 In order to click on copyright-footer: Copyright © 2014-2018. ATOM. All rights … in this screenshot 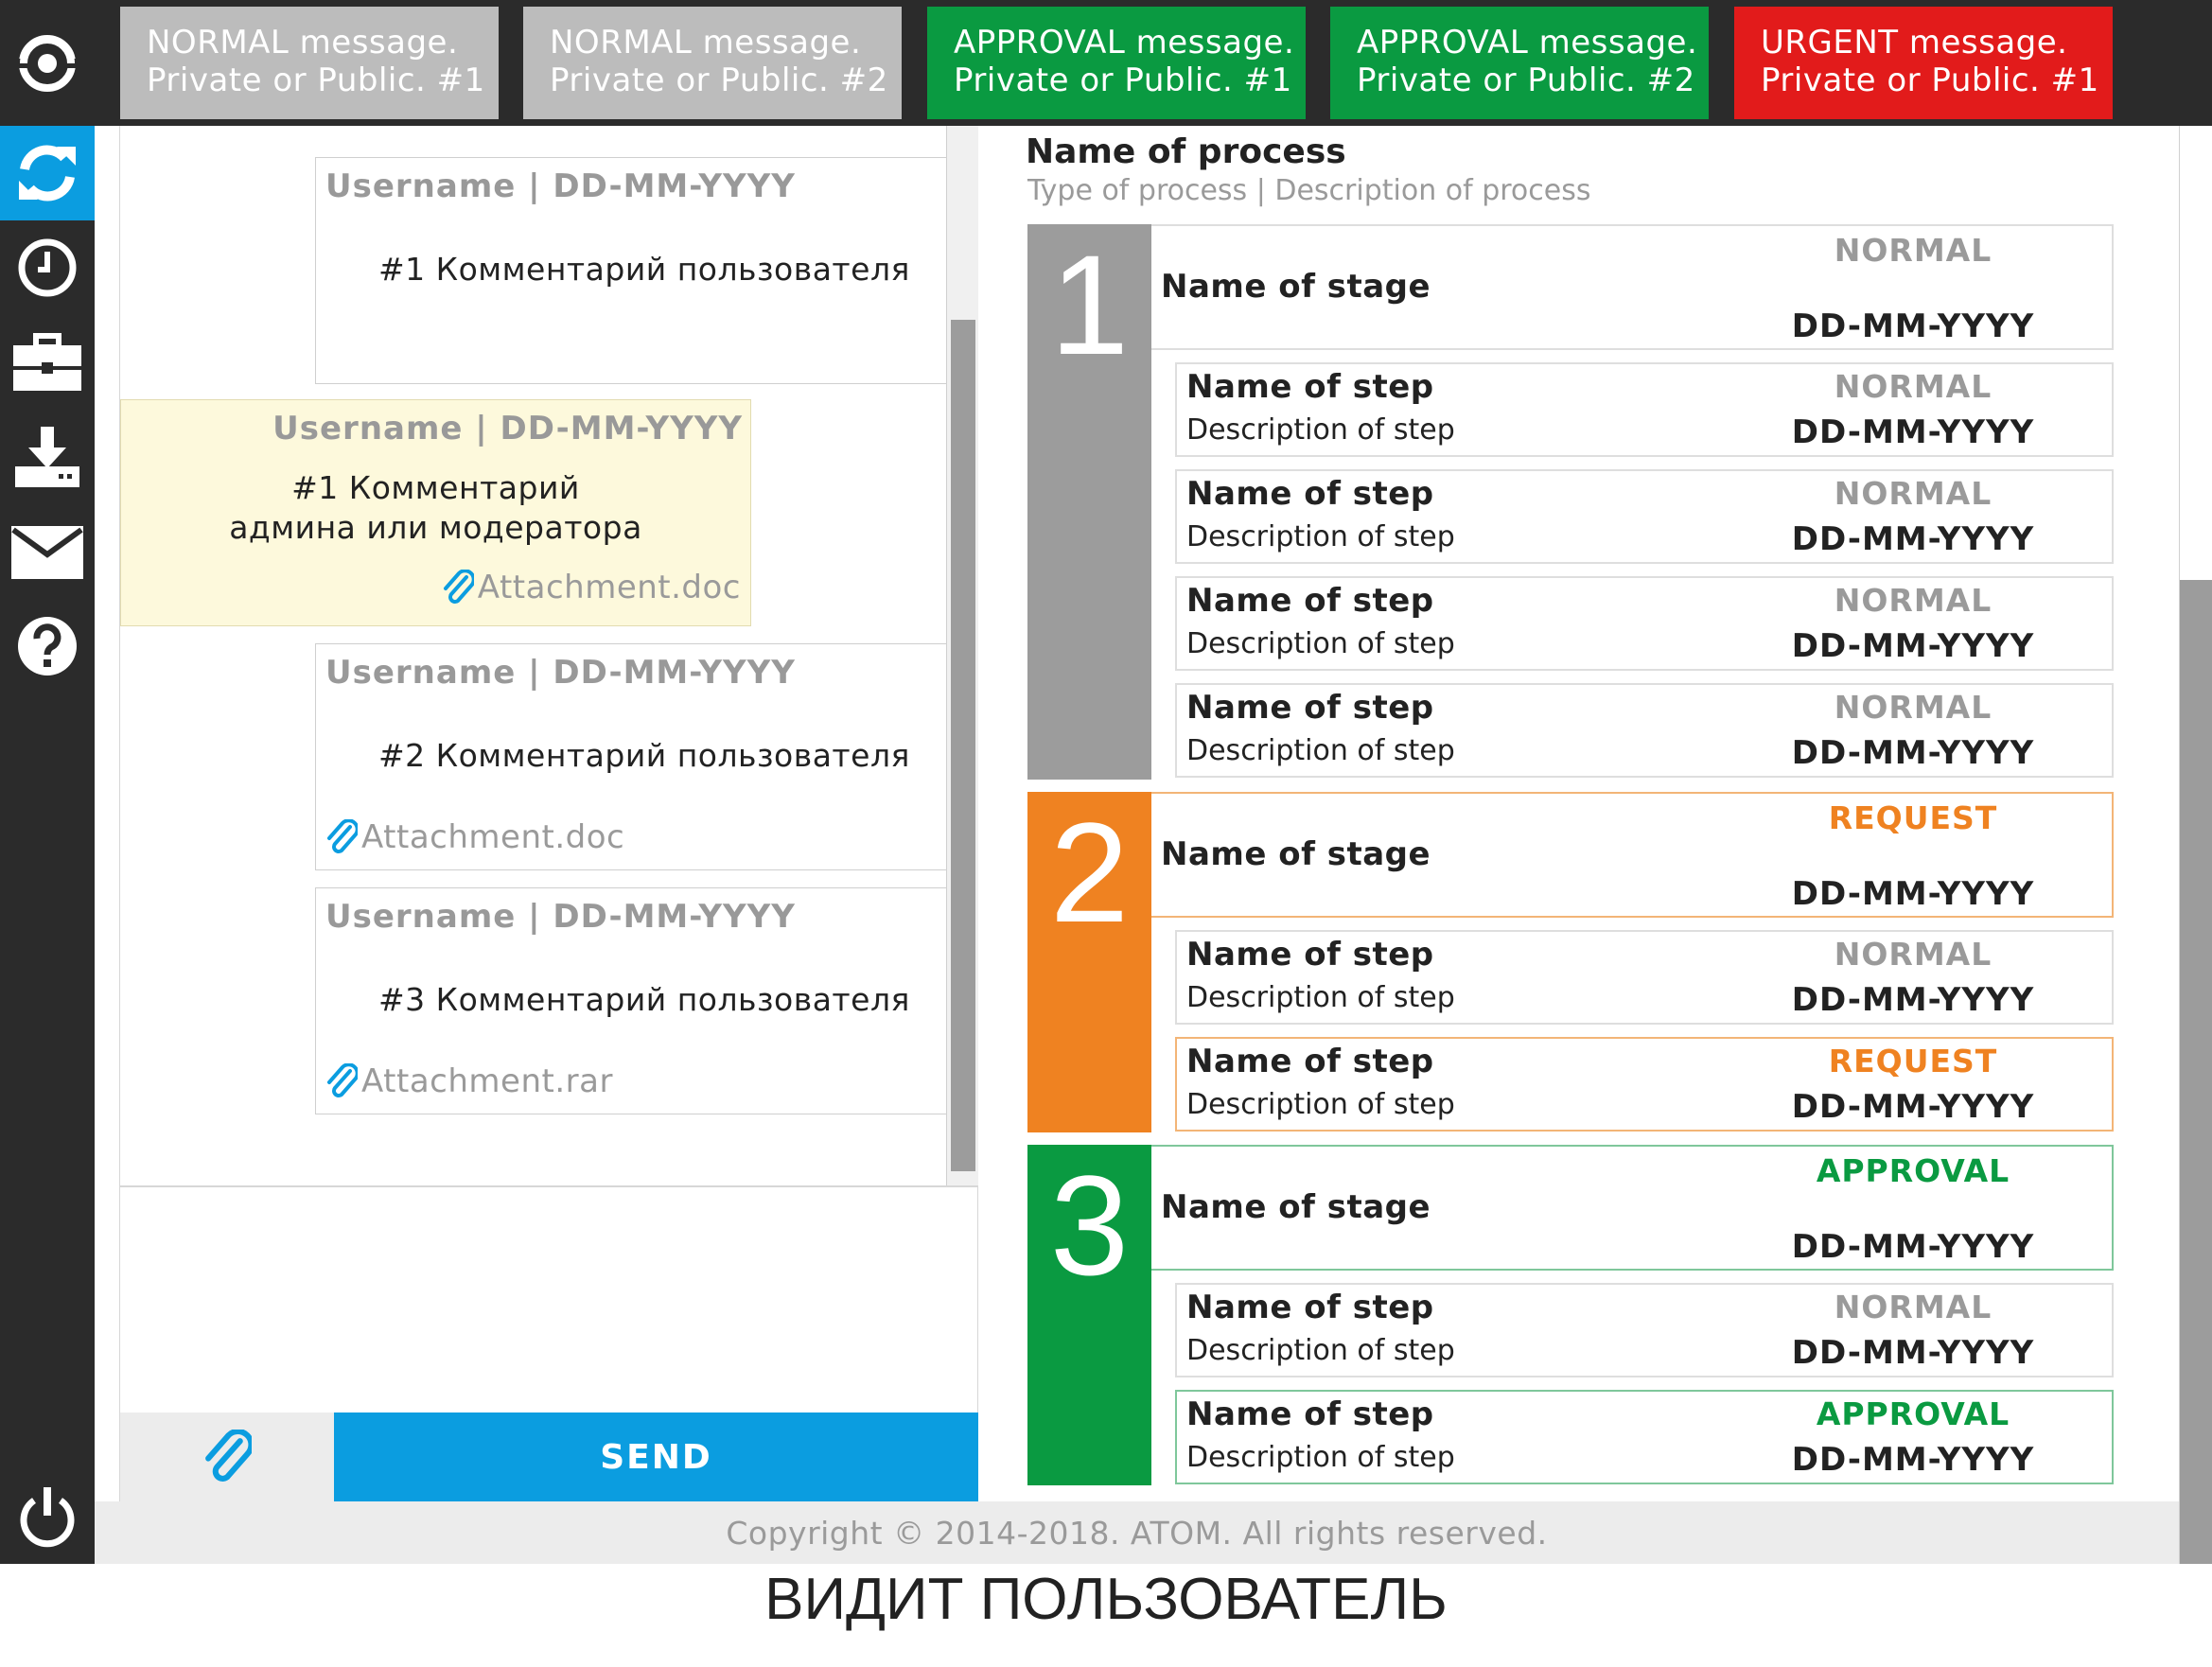, I will do `click(1137, 1532)`.